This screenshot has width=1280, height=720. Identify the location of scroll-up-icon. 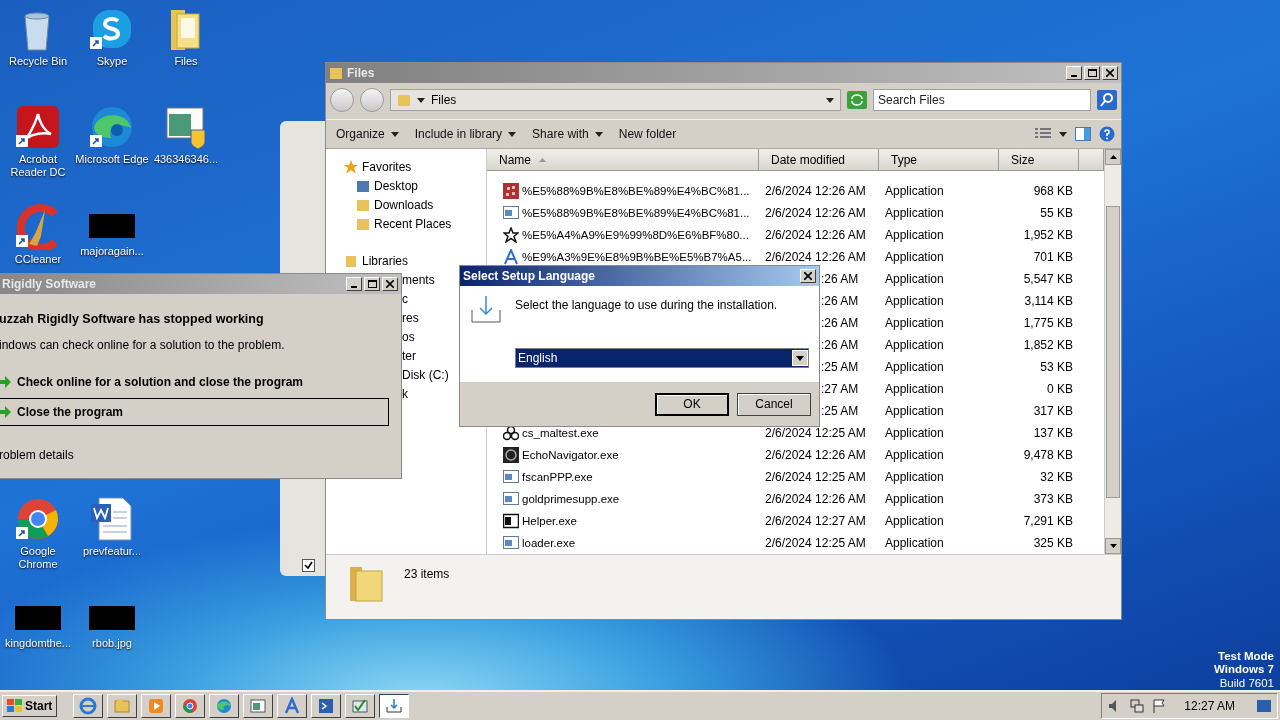
(1113, 157).